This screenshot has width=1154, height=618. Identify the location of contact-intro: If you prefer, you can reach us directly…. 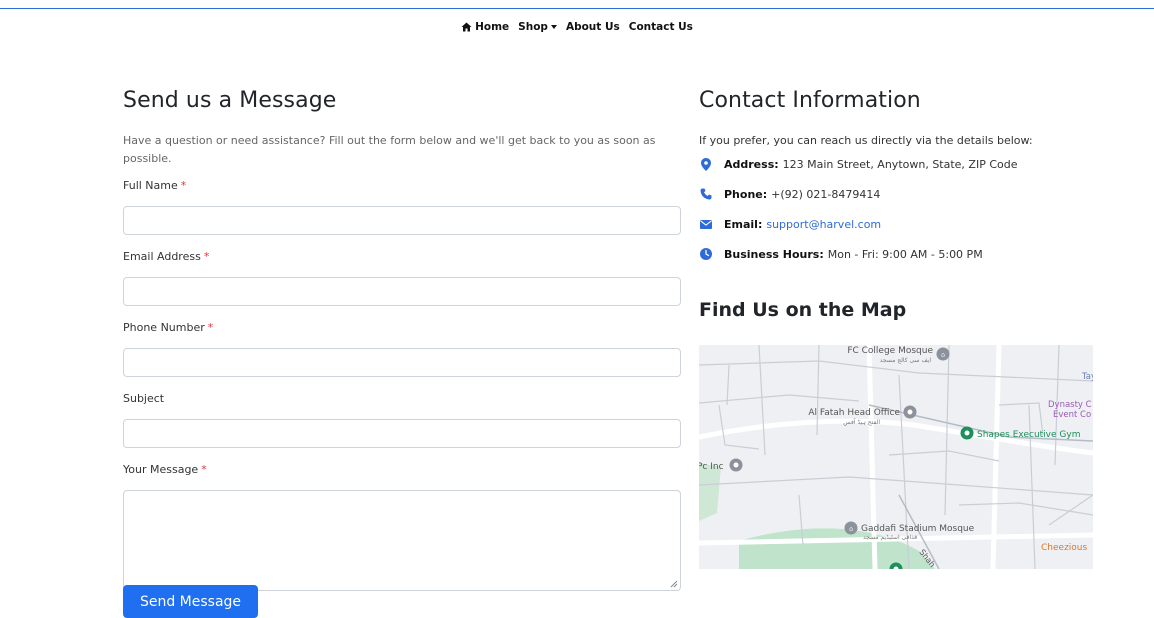
(866, 140).